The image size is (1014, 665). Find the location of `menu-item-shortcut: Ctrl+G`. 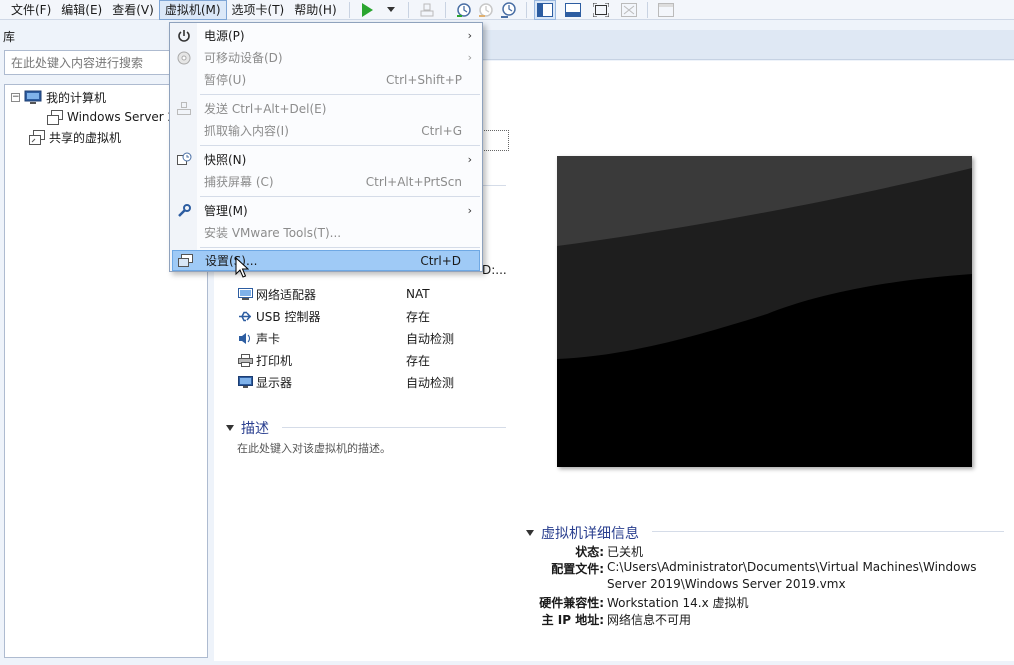

menu-item-shortcut: Ctrl+G is located at coordinates (441, 130).